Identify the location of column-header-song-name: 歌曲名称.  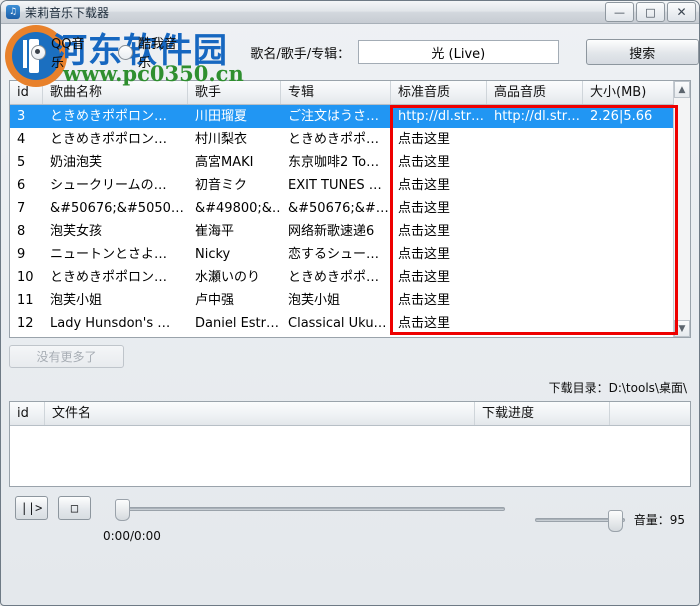
(115, 92).